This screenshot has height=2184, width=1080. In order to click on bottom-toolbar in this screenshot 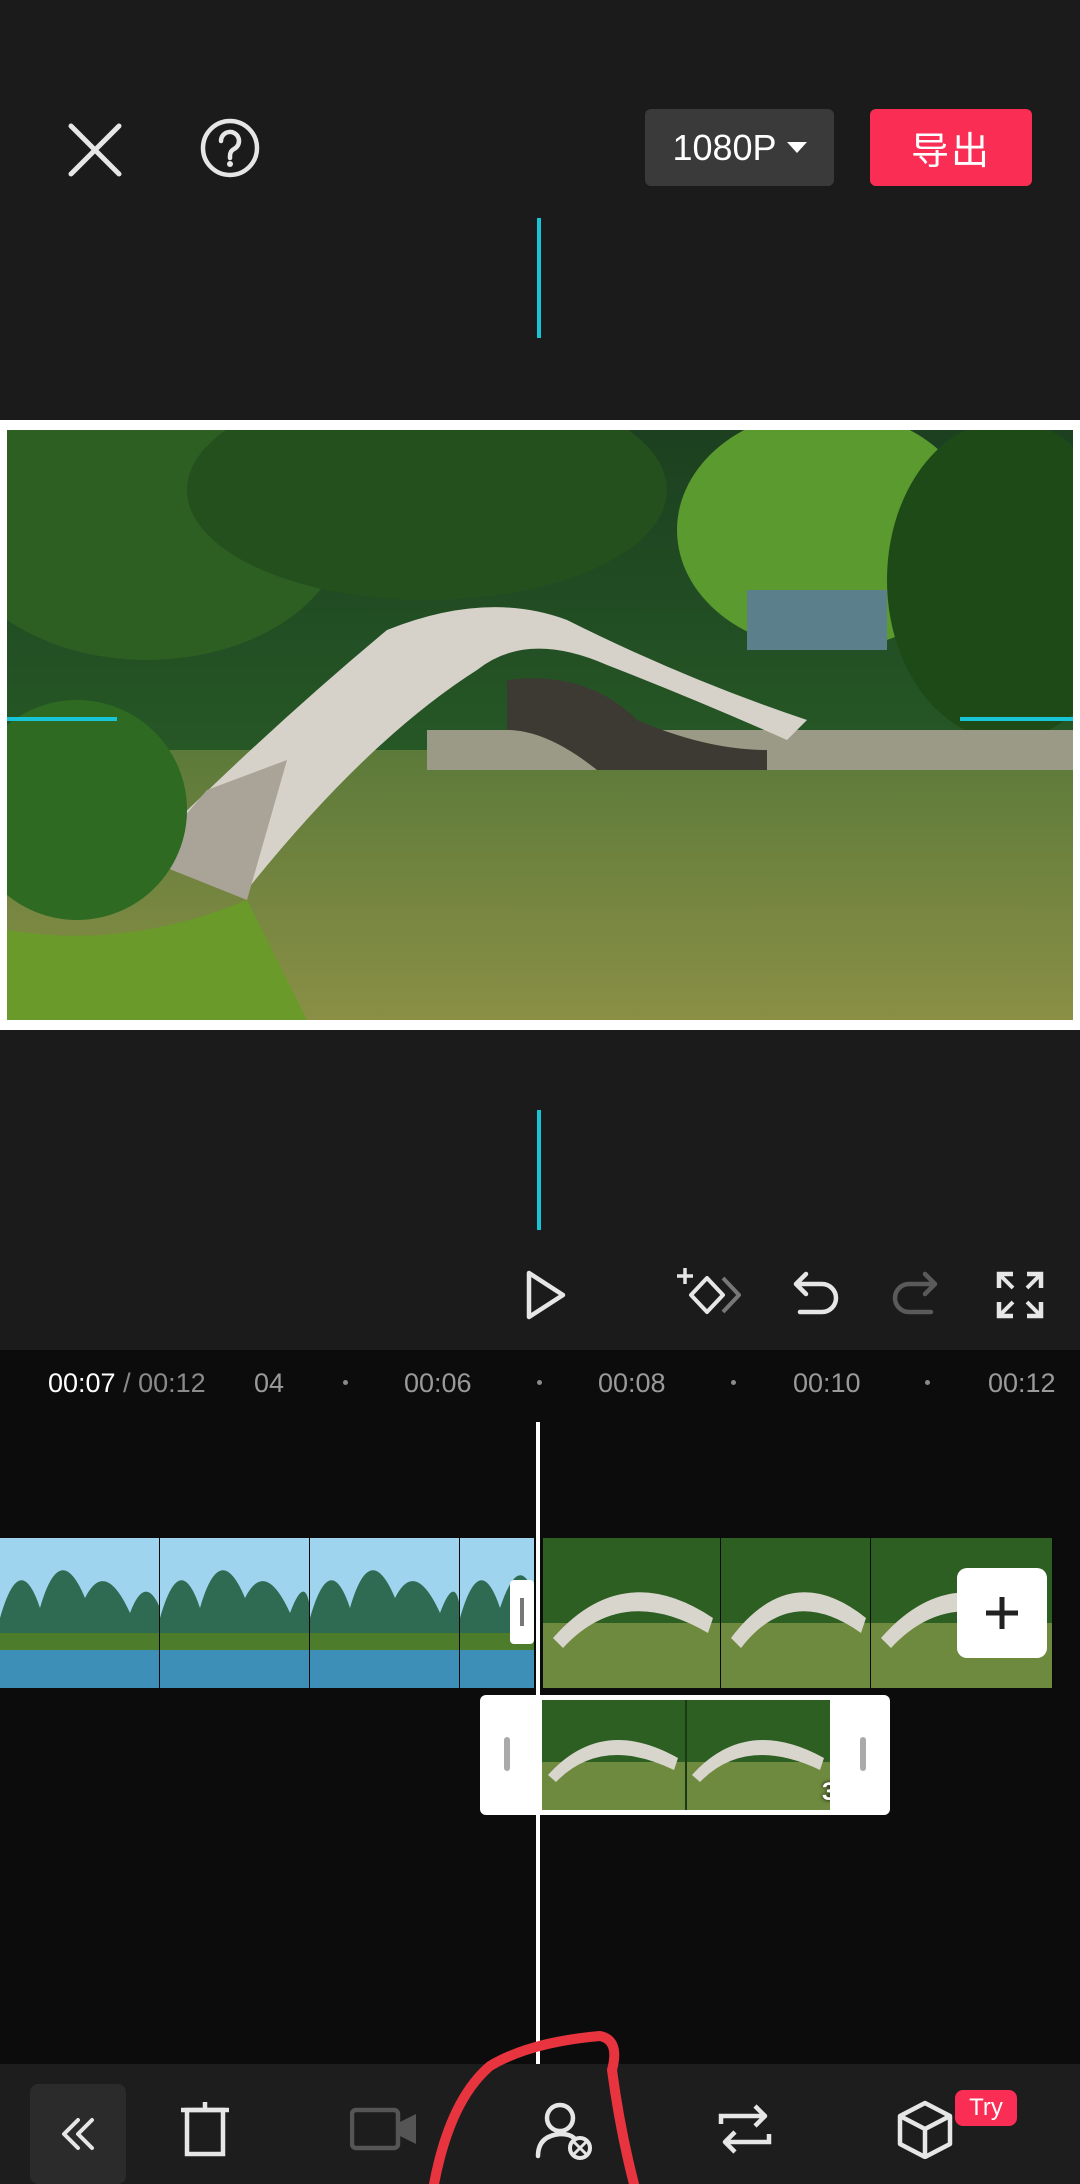, I will do `click(540, 2124)`.